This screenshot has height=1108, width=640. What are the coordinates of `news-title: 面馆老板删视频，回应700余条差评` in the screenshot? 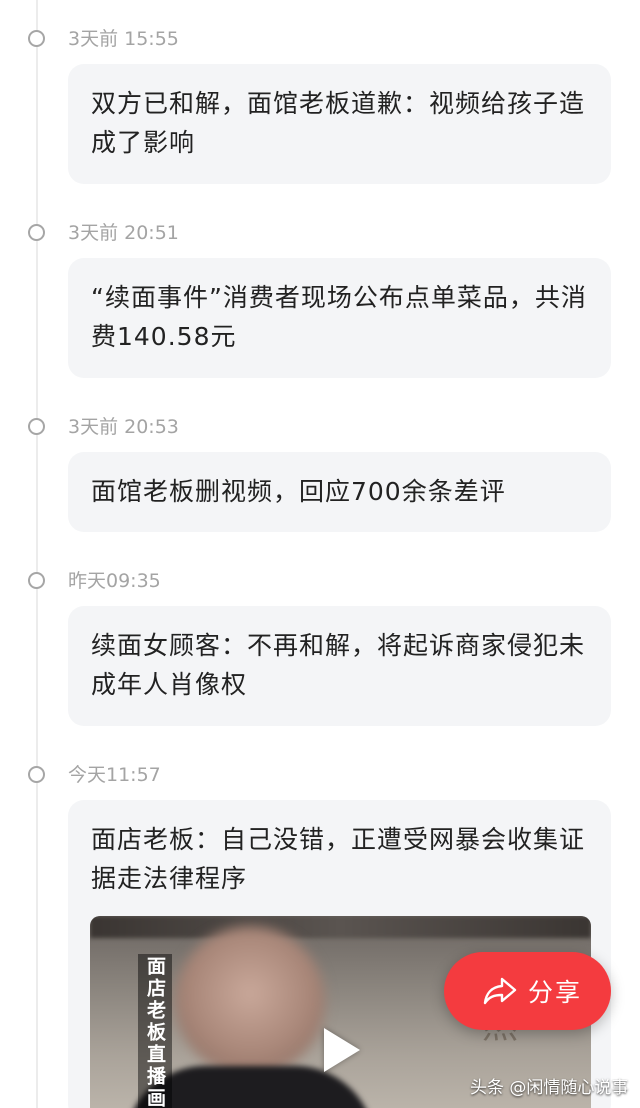 It's located at (298, 491).